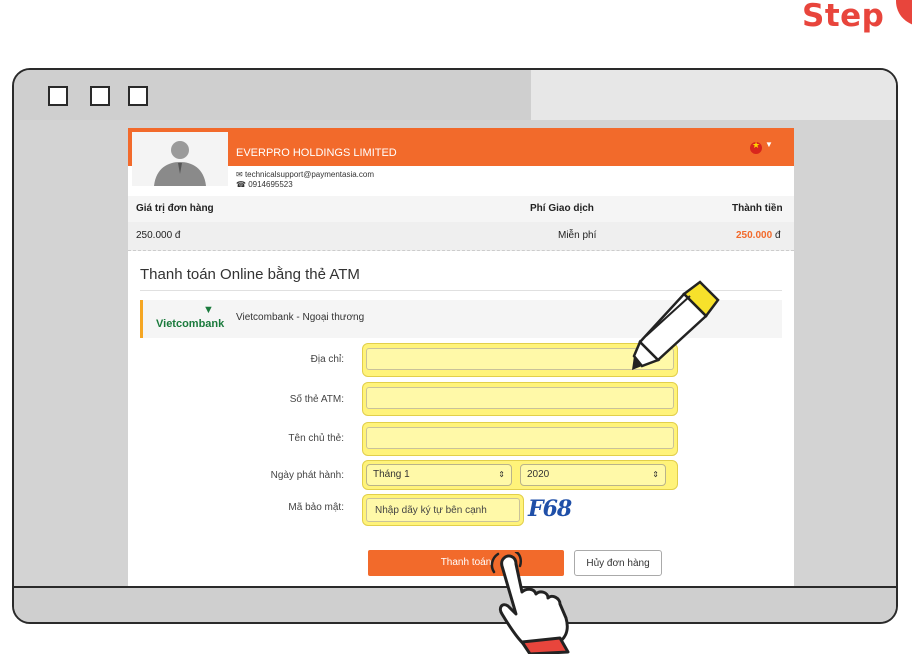 The width and height of the screenshot is (912, 654). What do you see at coordinates (713, 95) in the screenshot?
I see `browser-tab-area` at bounding box center [713, 95].